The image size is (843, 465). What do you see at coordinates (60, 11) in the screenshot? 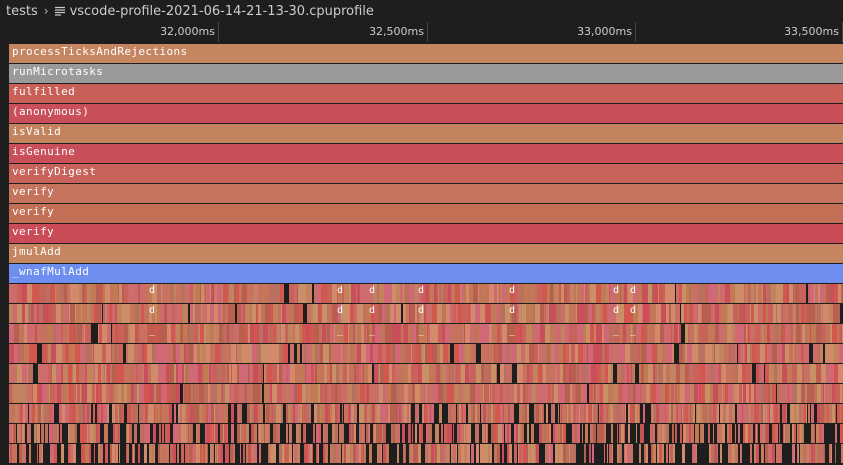
I see `list-icon` at bounding box center [60, 11].